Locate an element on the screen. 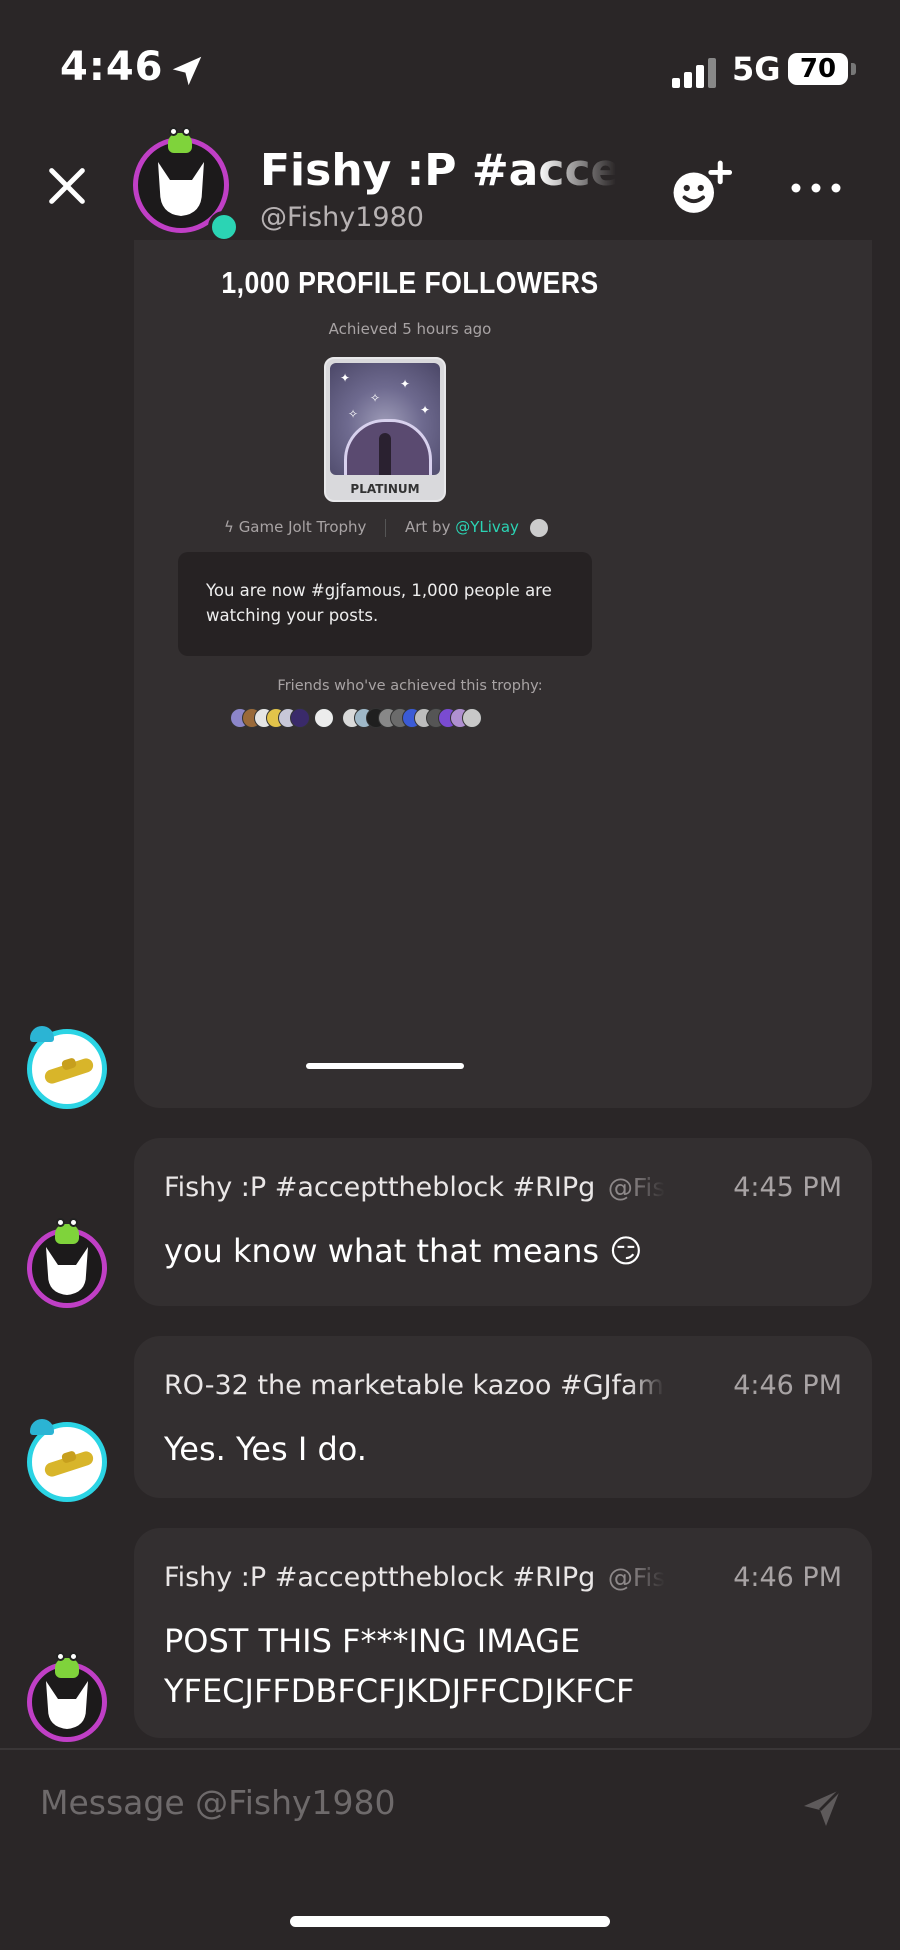 The height and width of the screenshot is (1950, 900). message-header: RO-32 the marketable kazoo #GJfam is located at coordinates (414, 1385).